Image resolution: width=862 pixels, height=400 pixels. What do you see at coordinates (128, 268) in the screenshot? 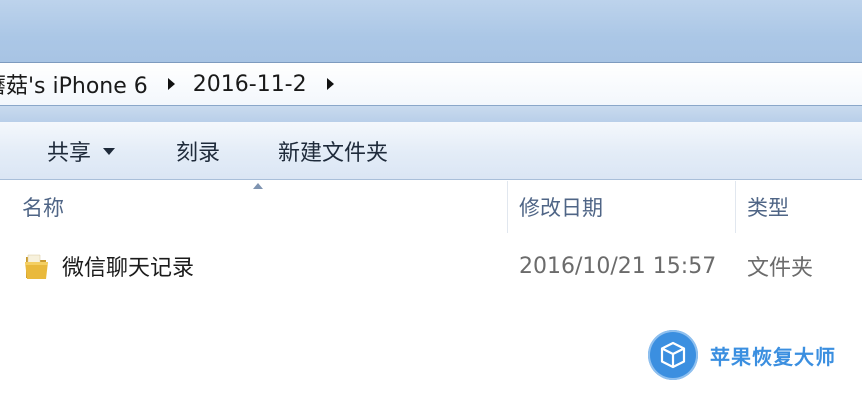
I see `file-name: 微信聊天记录` at bounding box center [128, 268].